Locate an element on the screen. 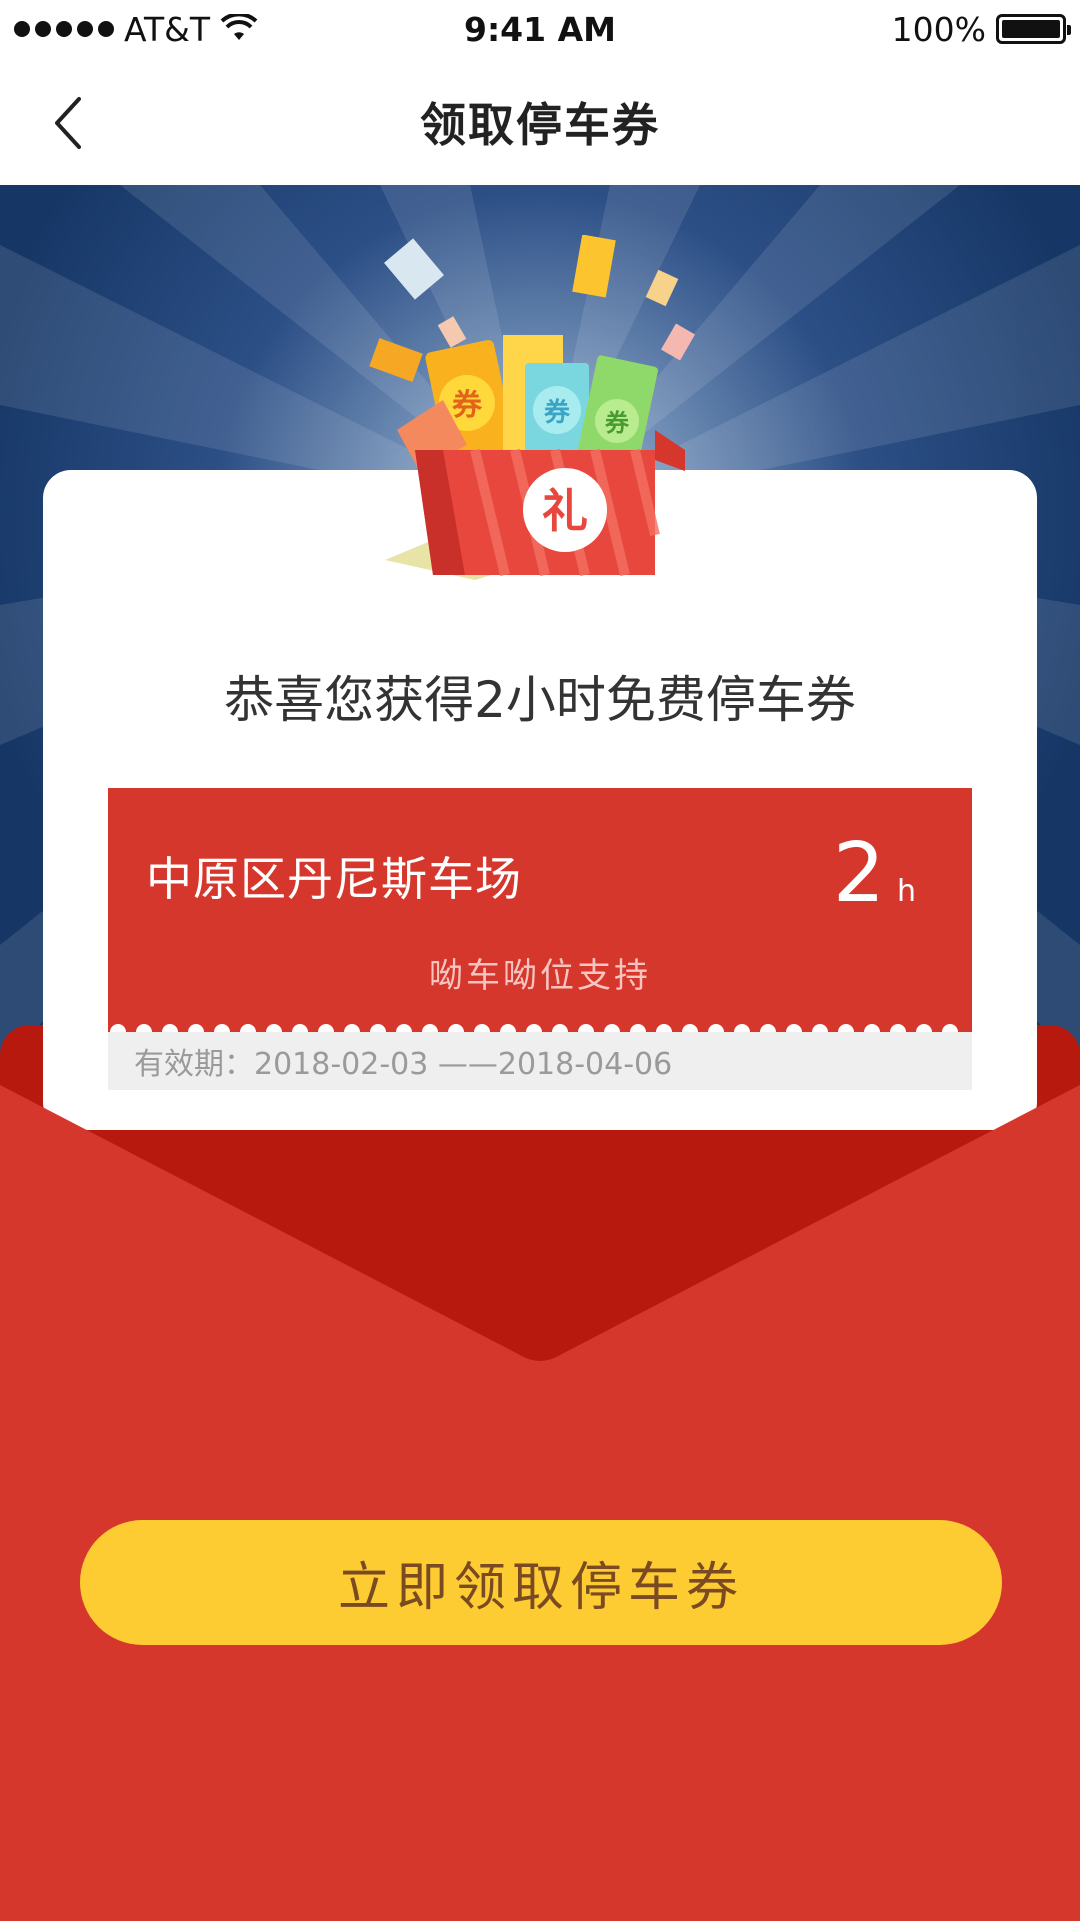  nav-bar: 领取停车券 is located at coordinates (540, 121).